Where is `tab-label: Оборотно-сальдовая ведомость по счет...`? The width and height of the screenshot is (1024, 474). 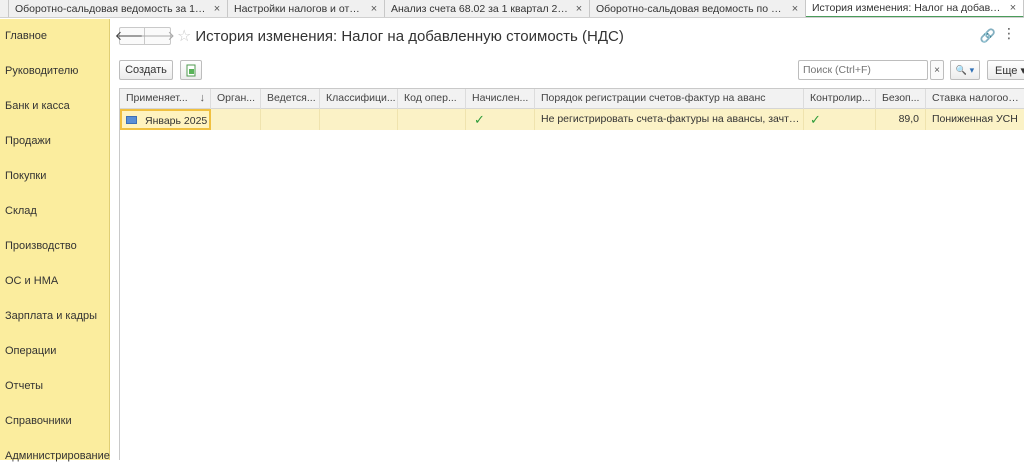 tab-label: Оборотно-сальдовая ведомость по счет... is located at coordinates (690, 9).